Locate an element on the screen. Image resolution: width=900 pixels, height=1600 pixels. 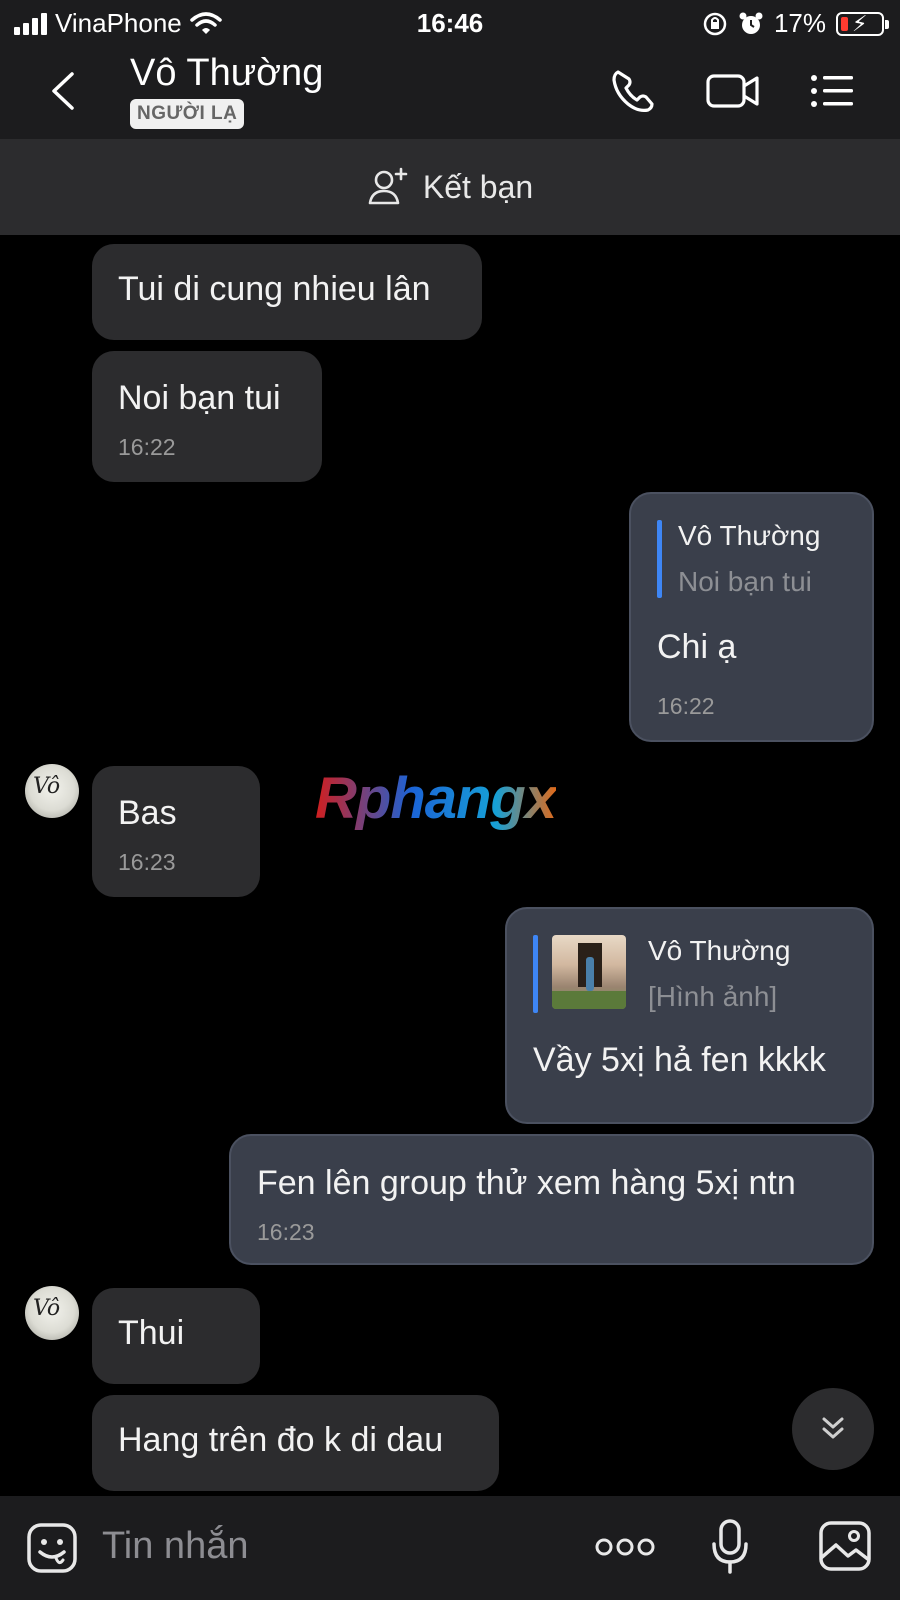
status-bar: VinaPhone 16:46 17% ⚡ is located at coordinates (450, 23).